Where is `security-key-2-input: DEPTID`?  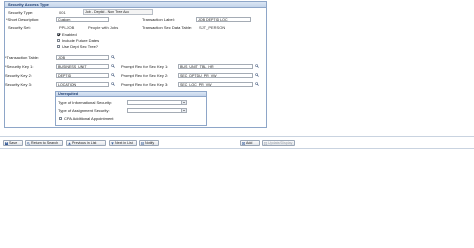 security-key-2-input: DEPTID is located at coordinates (82, 75).